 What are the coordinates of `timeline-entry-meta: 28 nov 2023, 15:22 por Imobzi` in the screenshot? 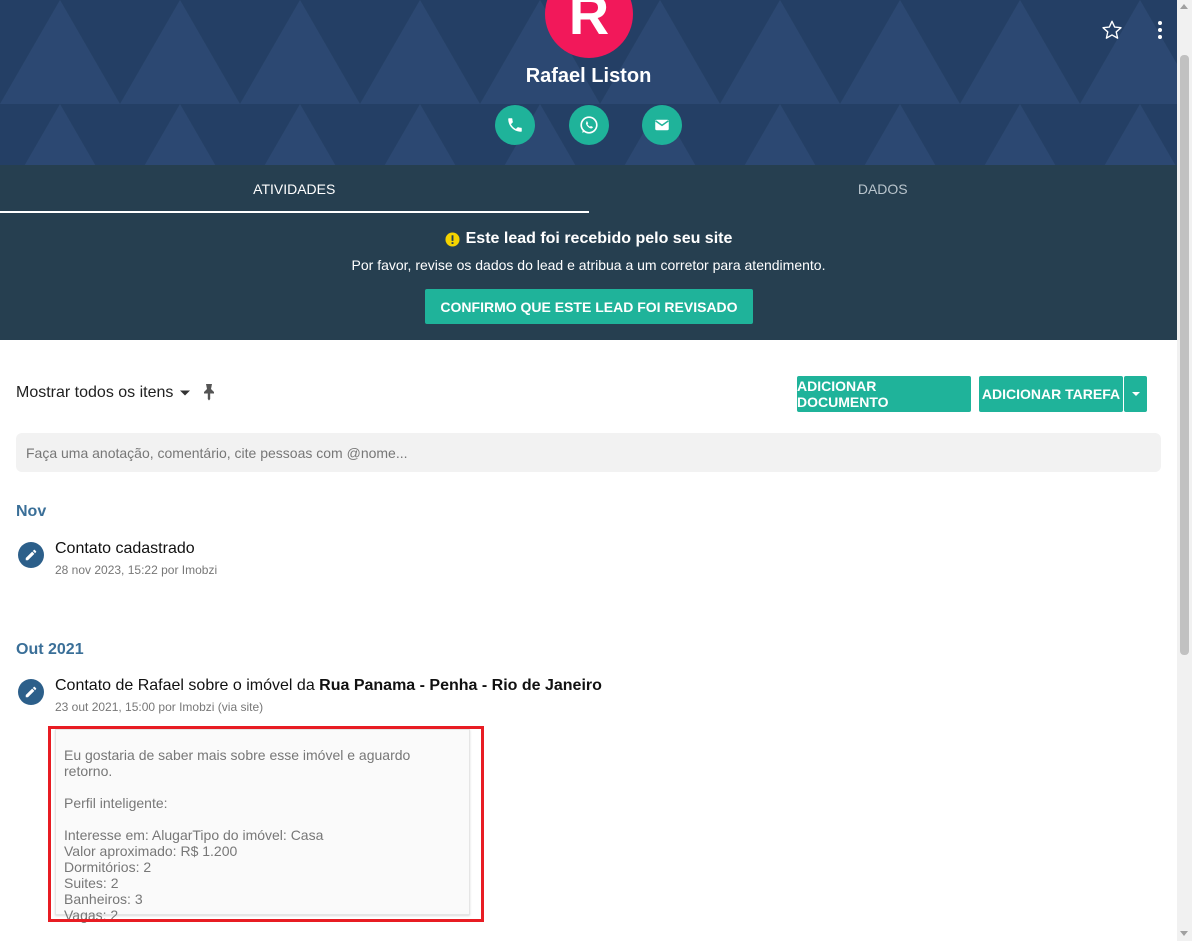 It's located at (136, 570).